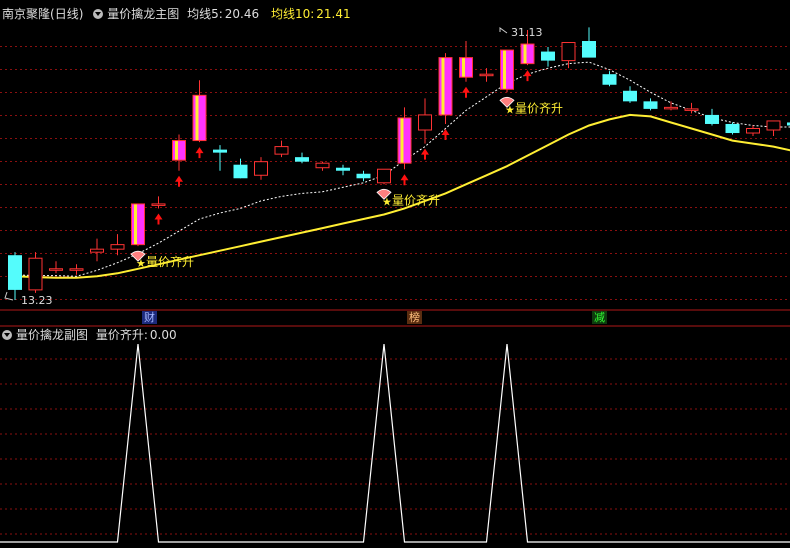  I want to click on sub-indicator-menu-icon, so click(7, 335).